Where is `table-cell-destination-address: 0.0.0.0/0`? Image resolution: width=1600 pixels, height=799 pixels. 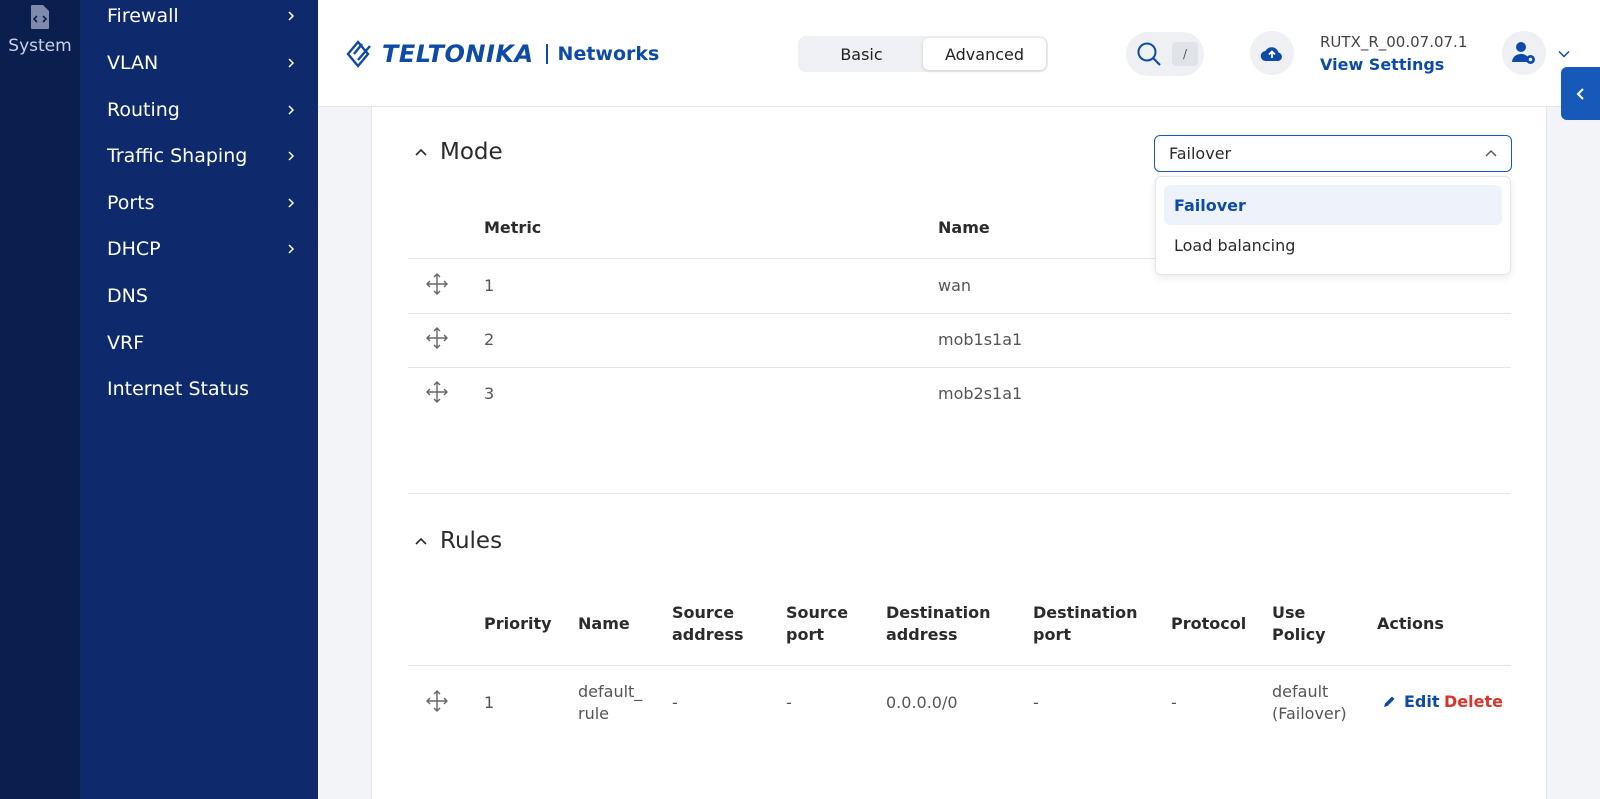 table-cell-destination-address: 0.0.0.0/0 is located at coordinates (922, 702).